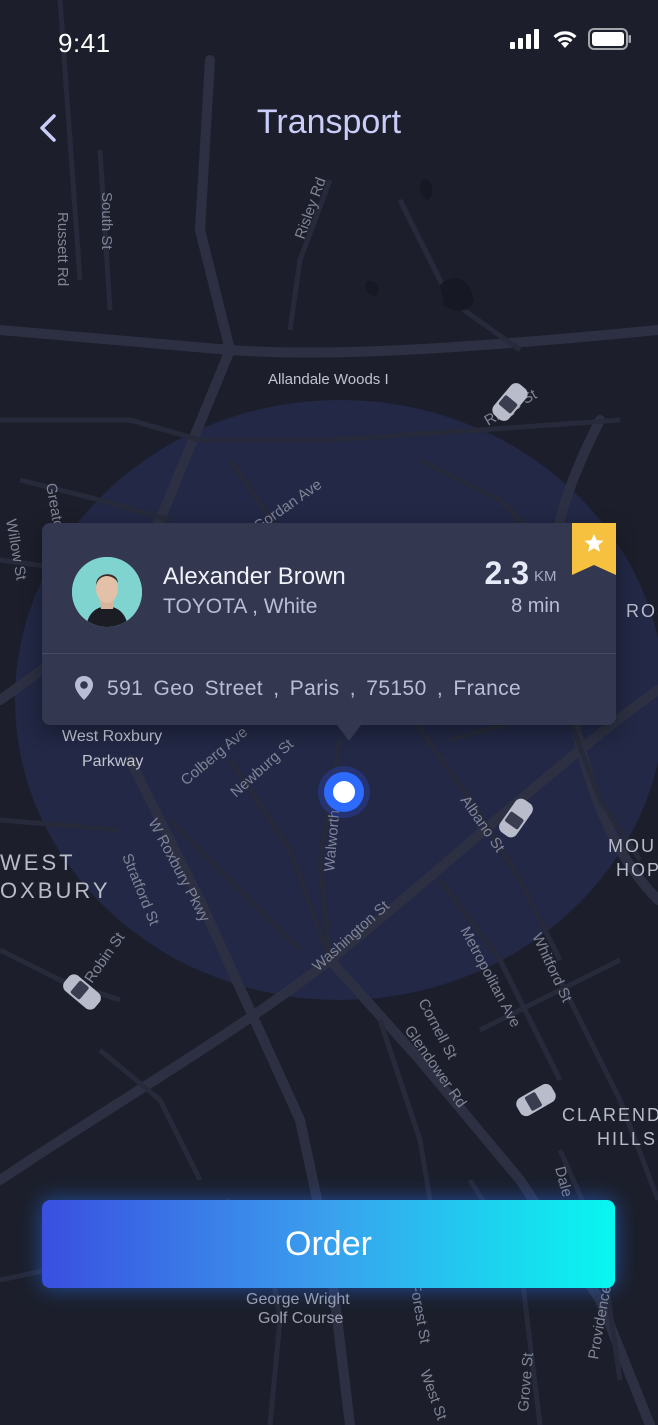 The height and width of the screenshot is (1425, 658). I want to click on map-label: Golf Course, so click(300, 1318).